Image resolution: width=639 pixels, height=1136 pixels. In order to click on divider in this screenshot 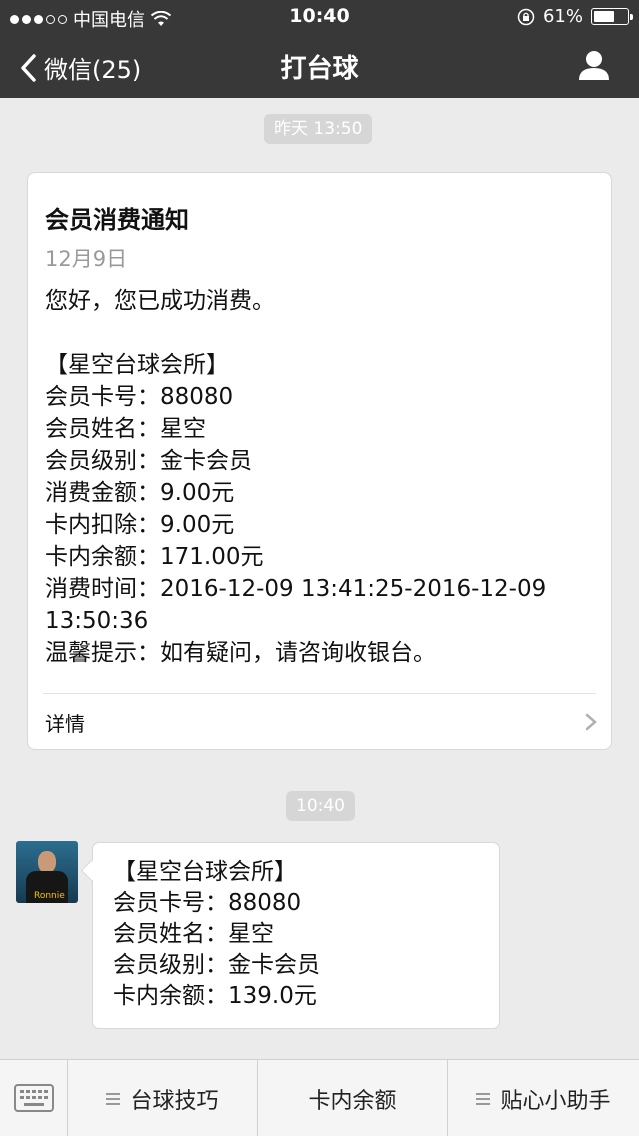, I will do `click(319, 693)`.